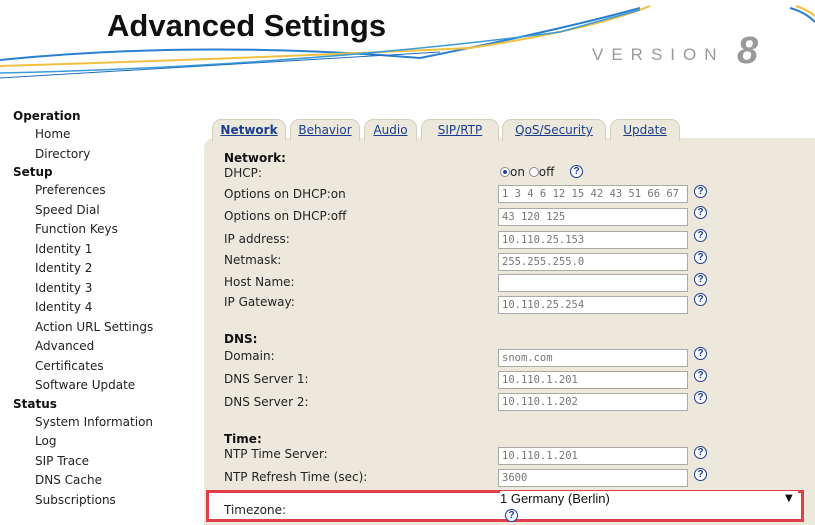 The width and height of the screenshot is (815, 525). Describe the element at coordinates (658, 54) in the screenshot. I see `version-label: VERSION` at that location.